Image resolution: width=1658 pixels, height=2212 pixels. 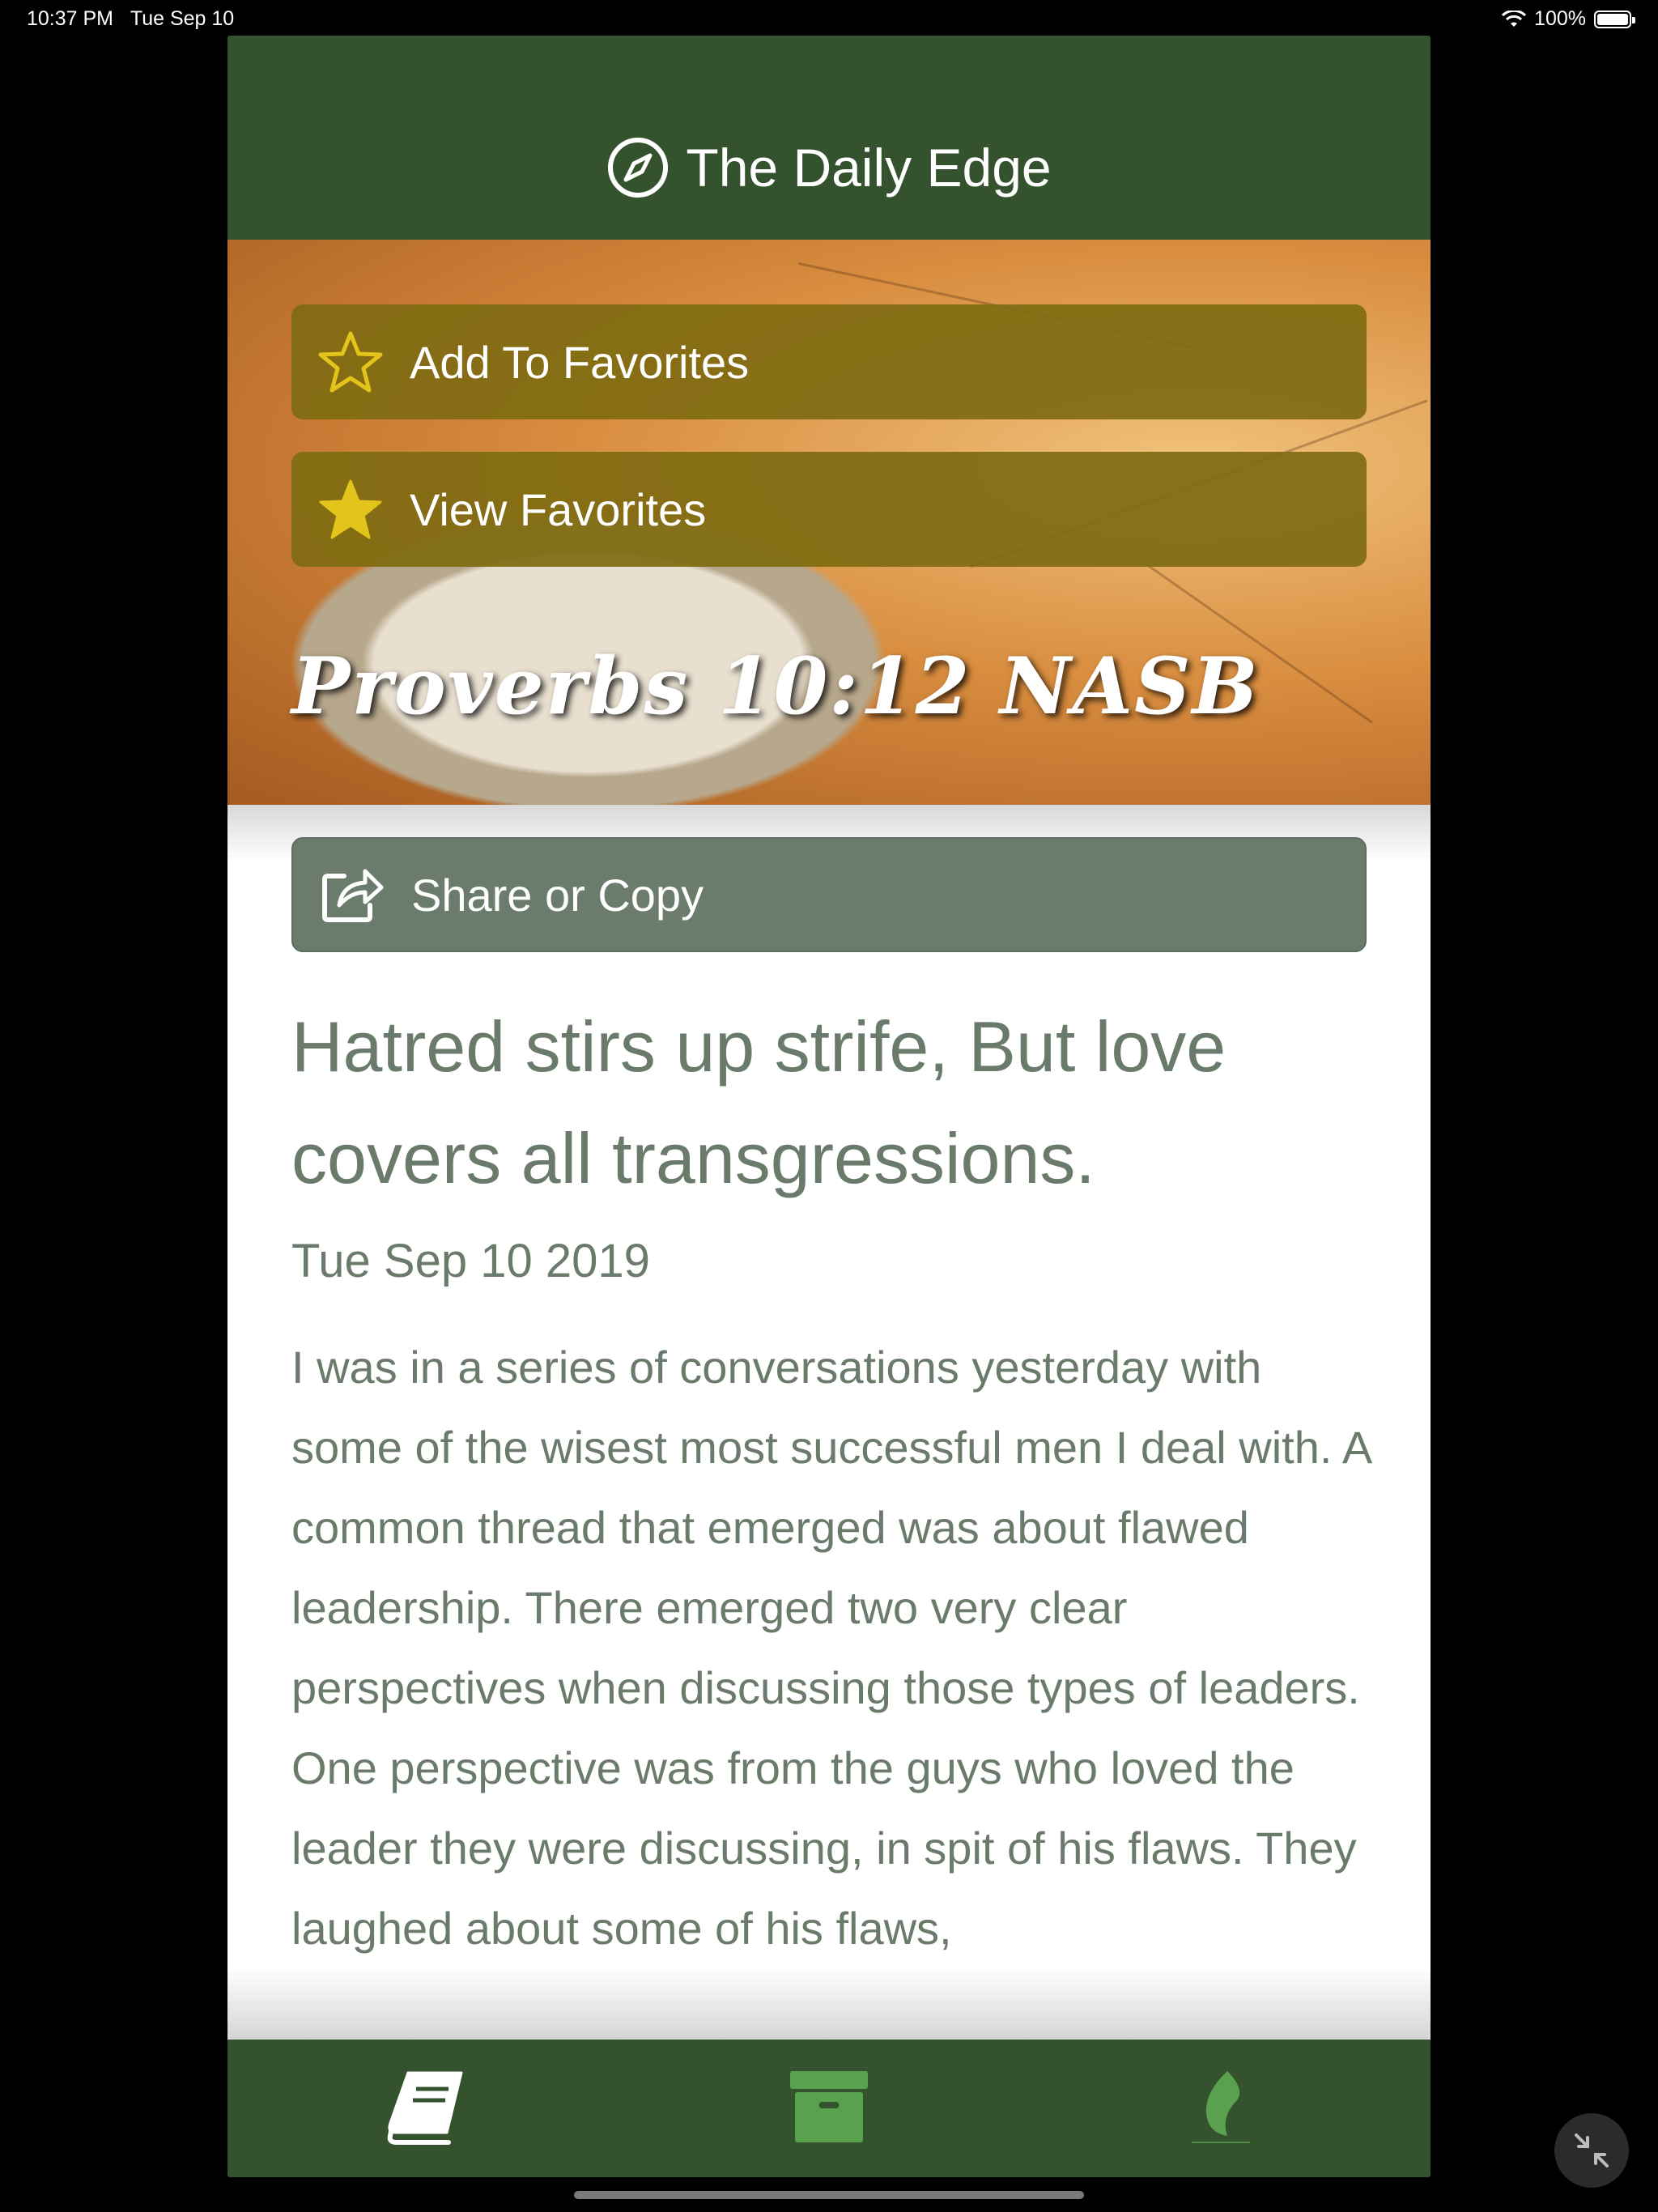 I want to click on wifi-icon, so click(x=1514, y=19).